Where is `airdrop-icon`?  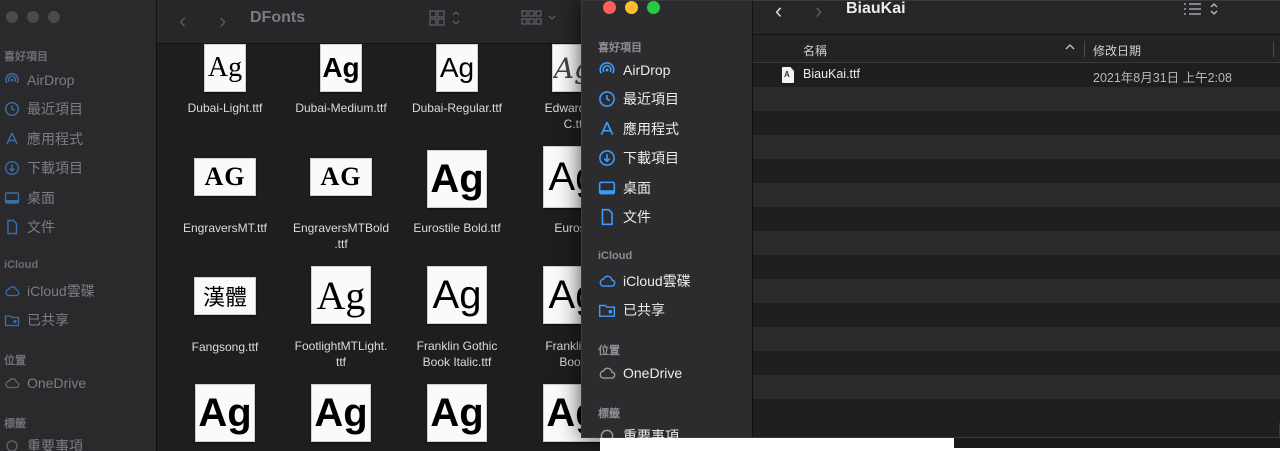
airdrop-icon is located at coordinates (12, 80).